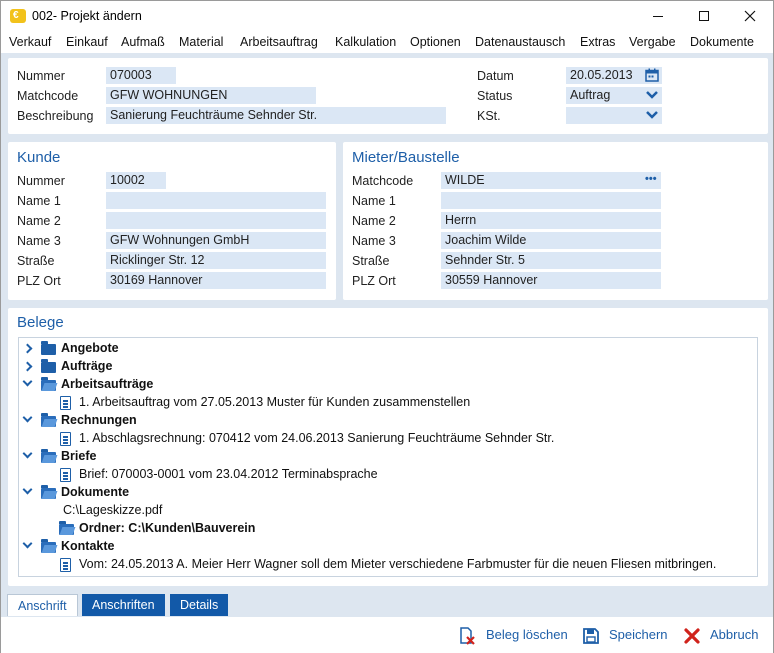  I want to click on cancel-button: Abbruch, so click(734, 634).